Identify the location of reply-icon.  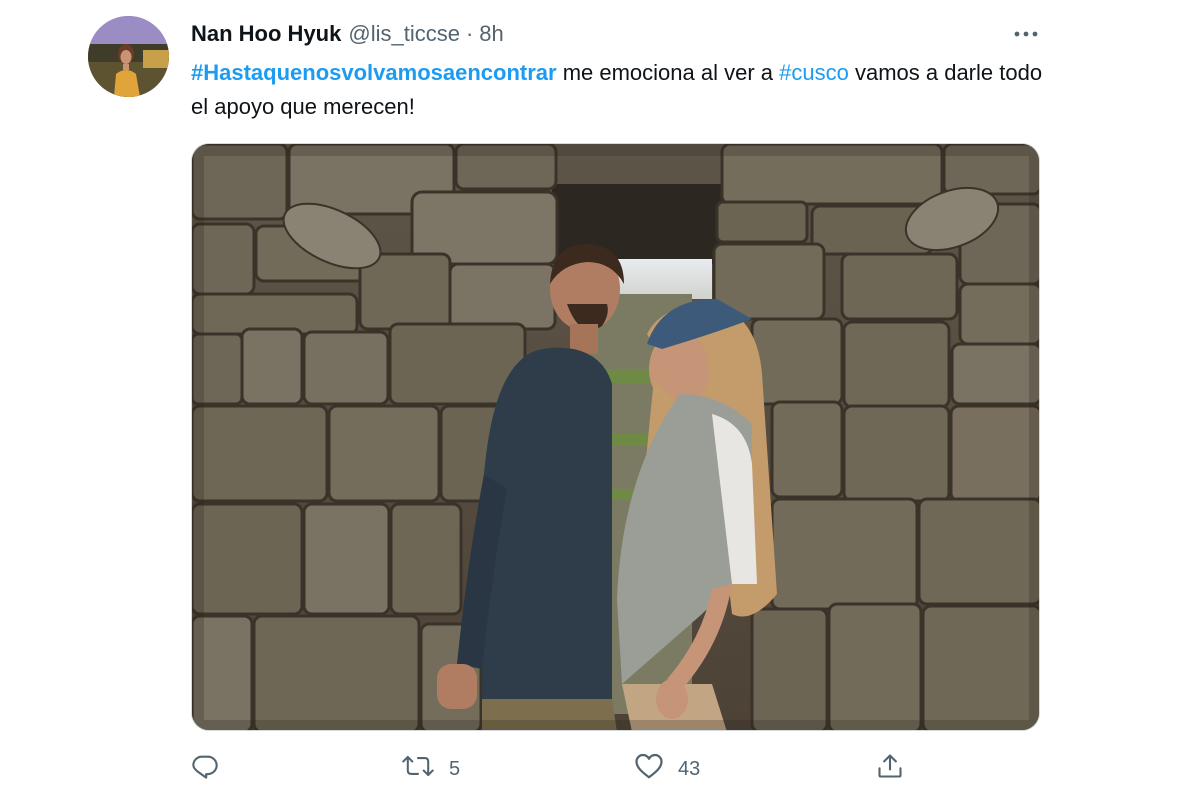
(205, 769).